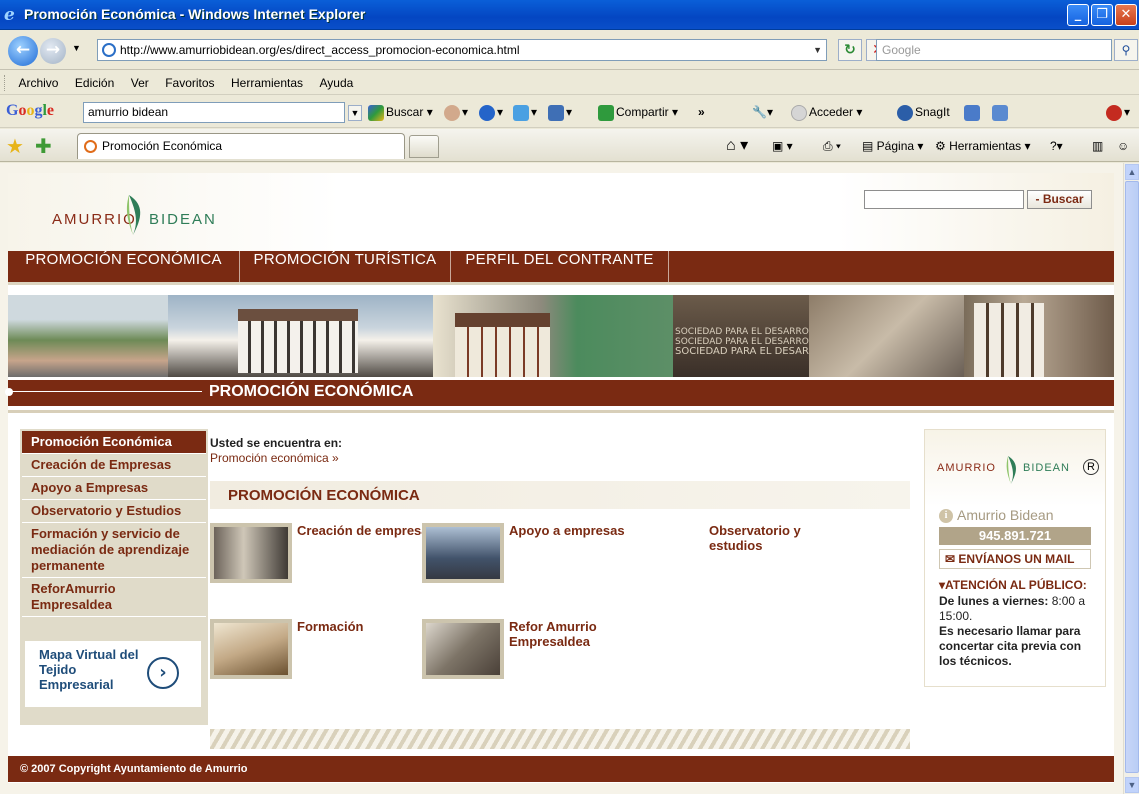 This screenshot has height=794, width=1139. I want to click on card-refor-amurrio: Refor Amurrio Empresaldea, so click(542, 649).